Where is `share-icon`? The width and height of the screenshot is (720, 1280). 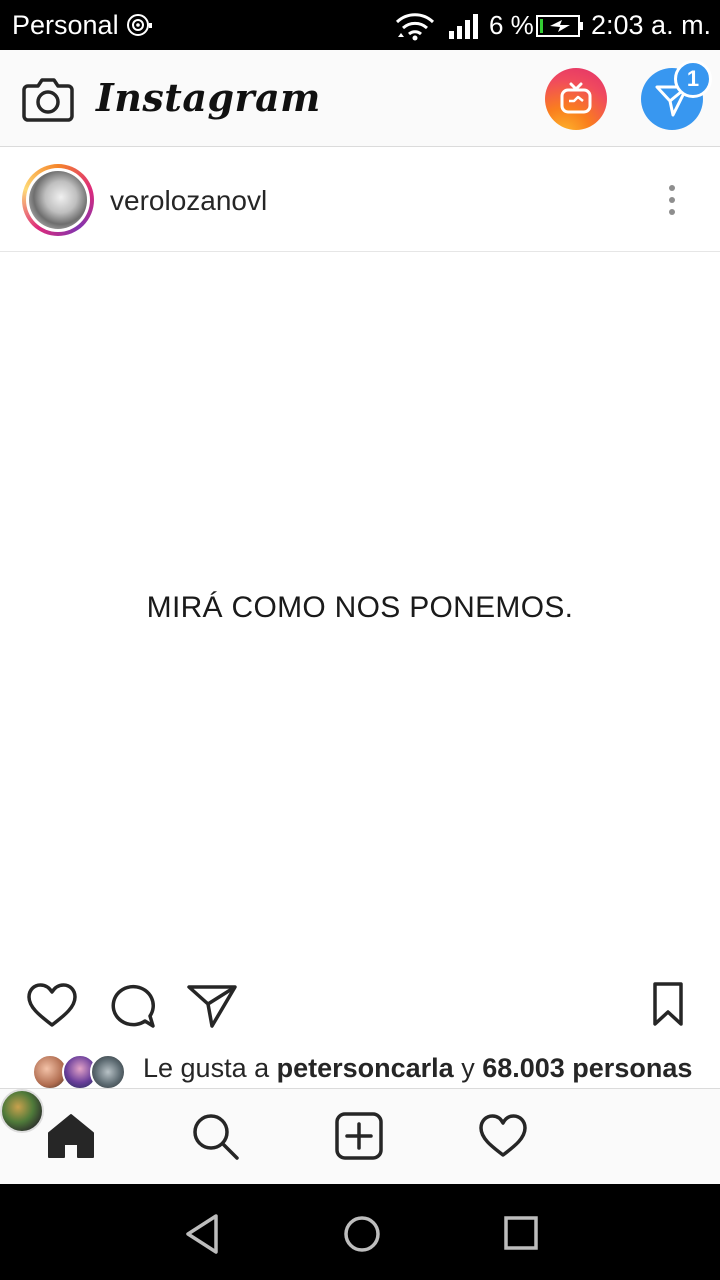
share-icon is located at coordinates (212, 1005).